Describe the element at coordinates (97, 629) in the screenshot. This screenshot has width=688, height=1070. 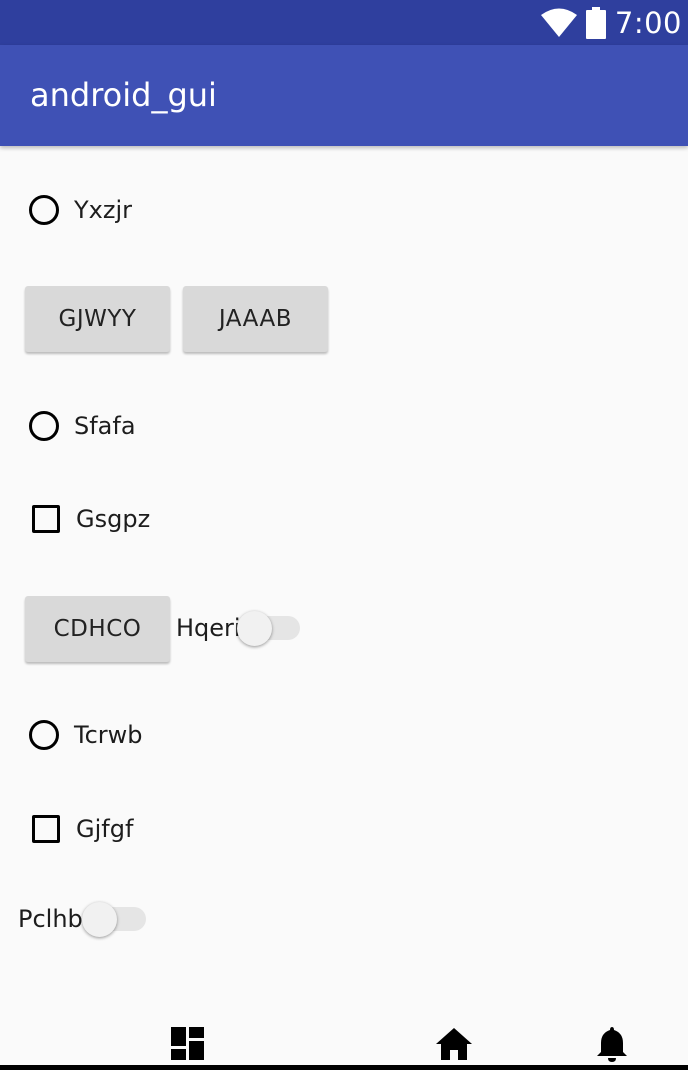
I see `cdhco-button: CDHCO` at that location.